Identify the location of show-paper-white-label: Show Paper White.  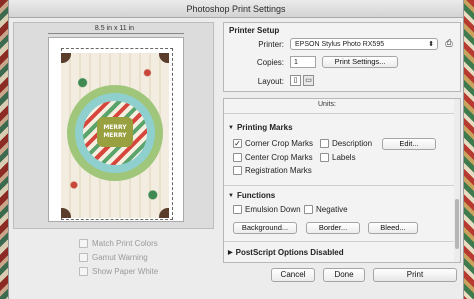
(125, 271).